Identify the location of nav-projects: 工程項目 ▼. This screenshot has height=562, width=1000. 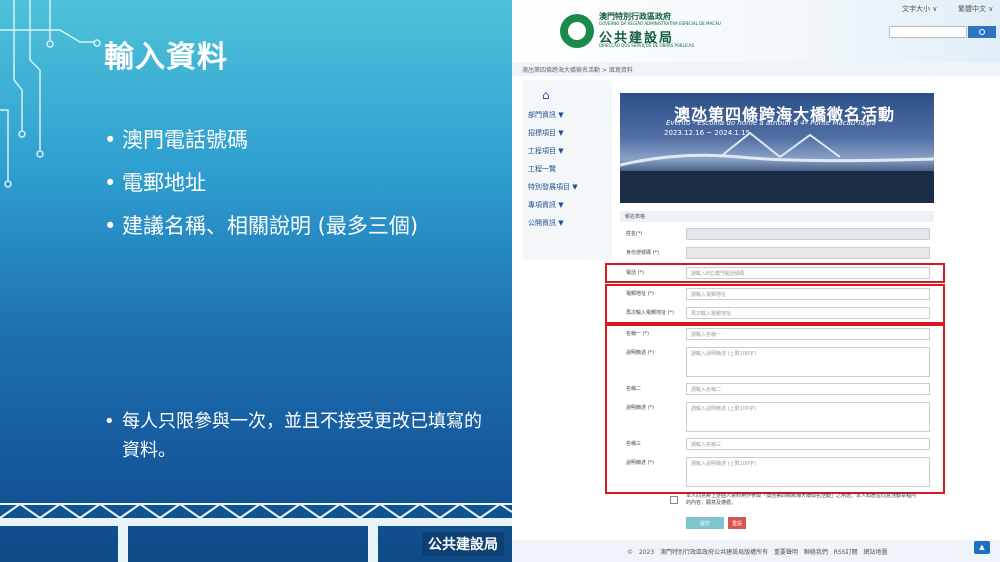
(546, 151).